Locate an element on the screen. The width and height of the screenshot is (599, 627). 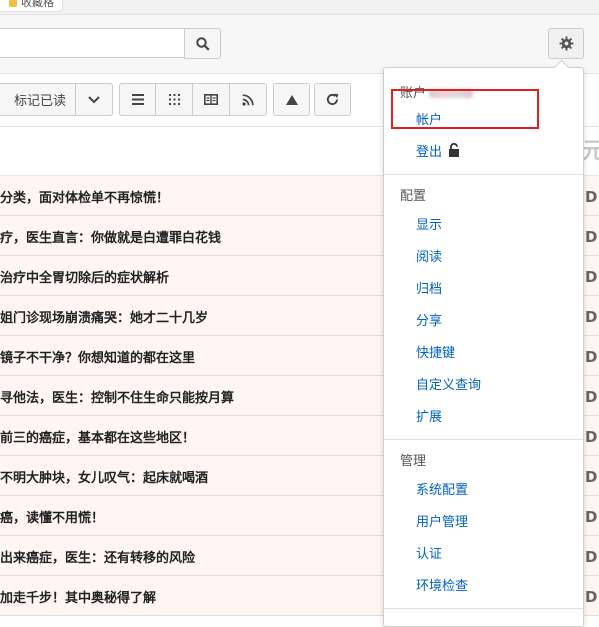
config-section-heading: 配置 is located at coordinates (413, 196).